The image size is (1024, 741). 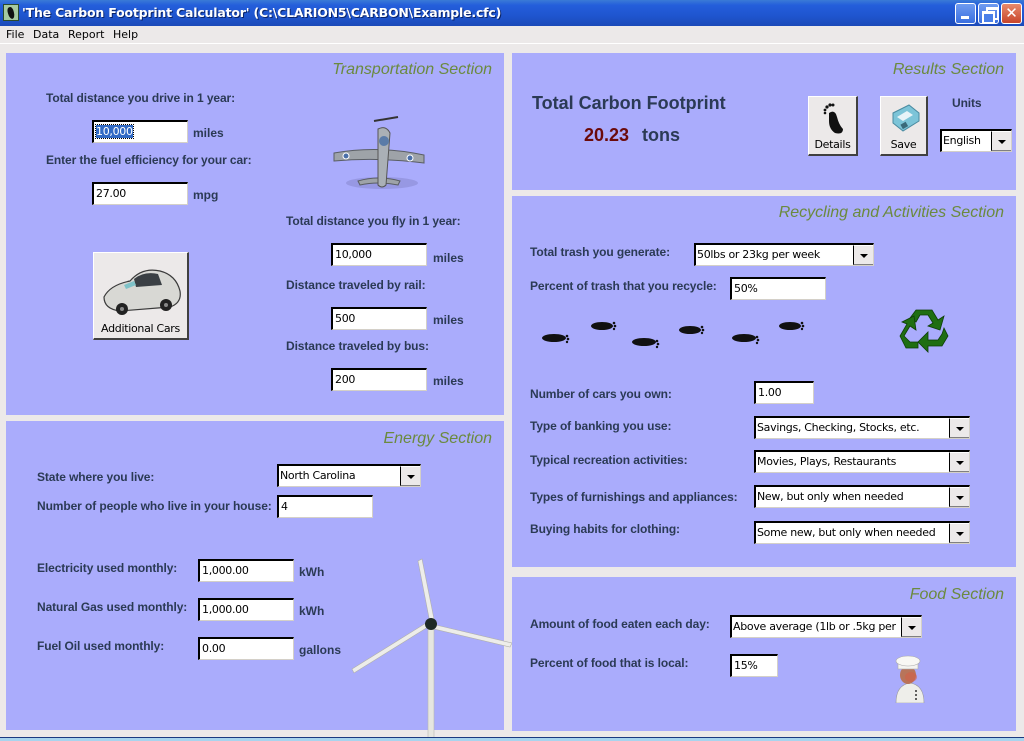 What do you see at coordinates (208, 133) in the screenshot?
I see `drive-distance-unit: miles` at bounding box center [208, 133].